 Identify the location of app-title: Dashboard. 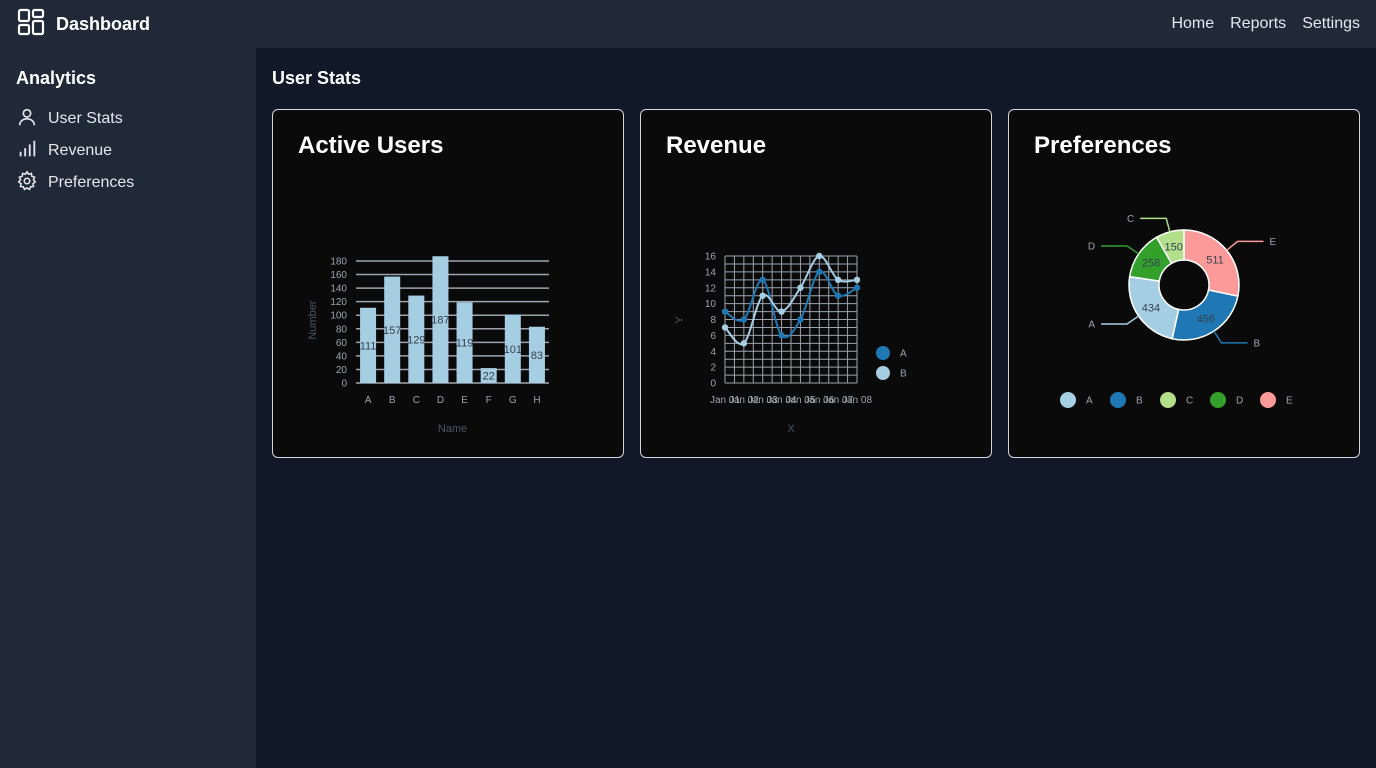
(103, 23).